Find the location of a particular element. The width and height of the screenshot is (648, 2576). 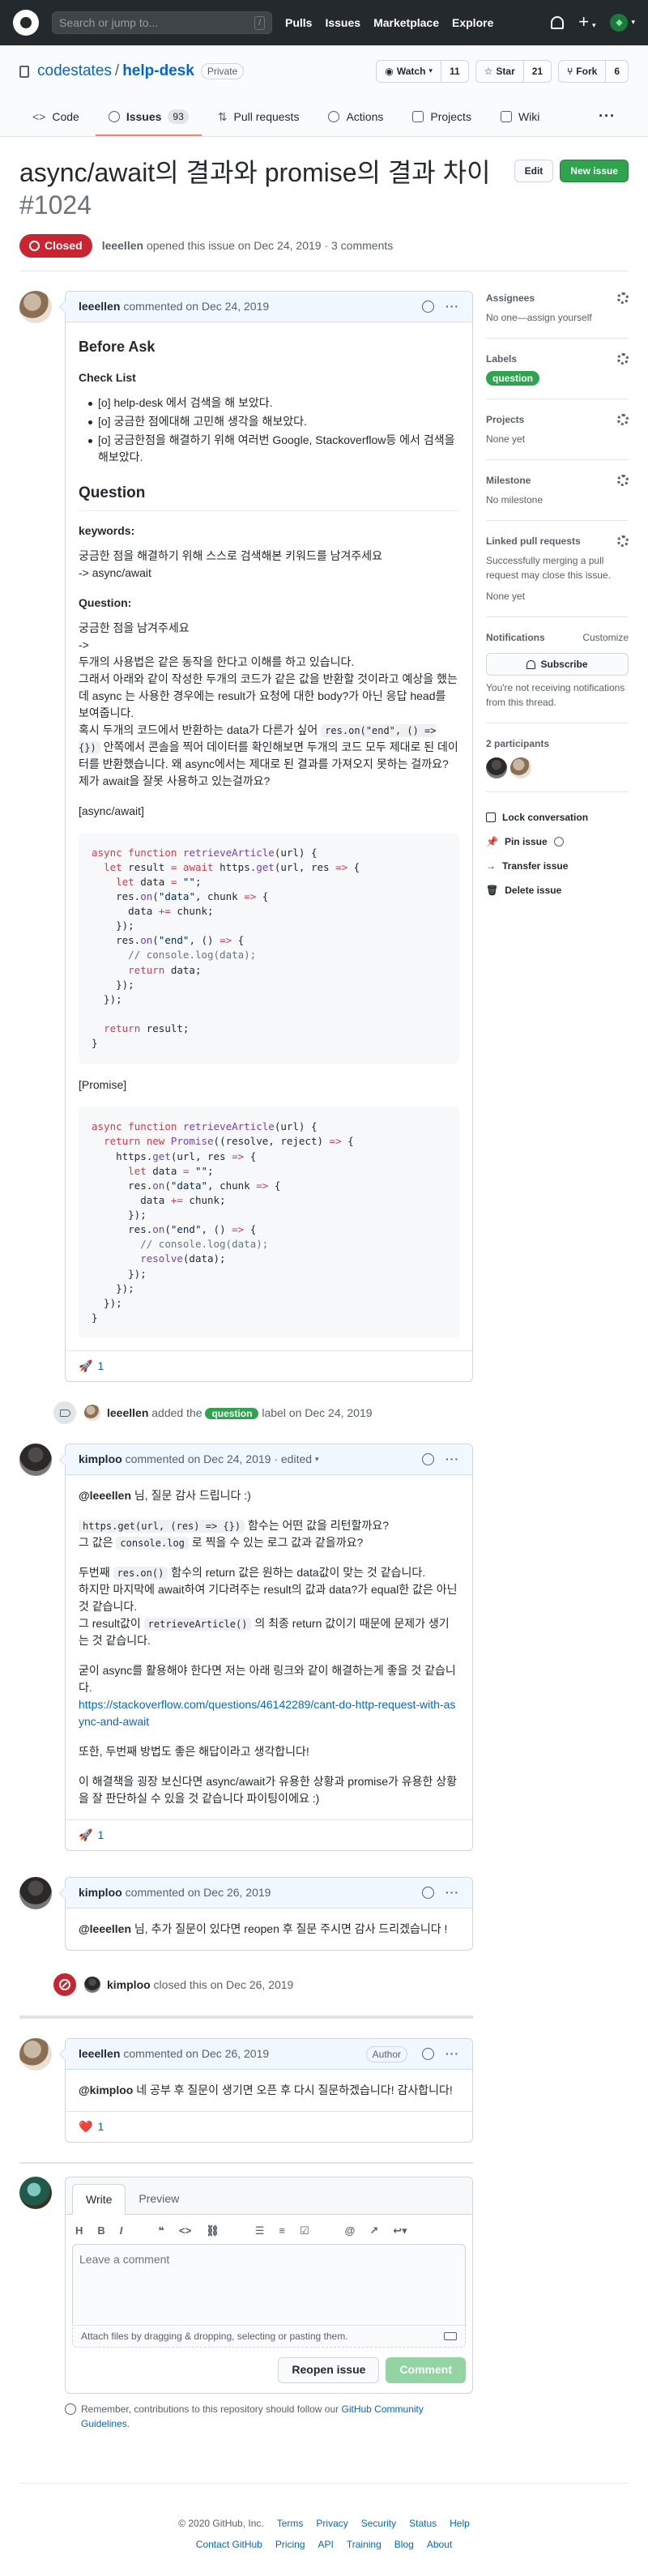

customize-link: Customize is located at coordinates (605, 638).